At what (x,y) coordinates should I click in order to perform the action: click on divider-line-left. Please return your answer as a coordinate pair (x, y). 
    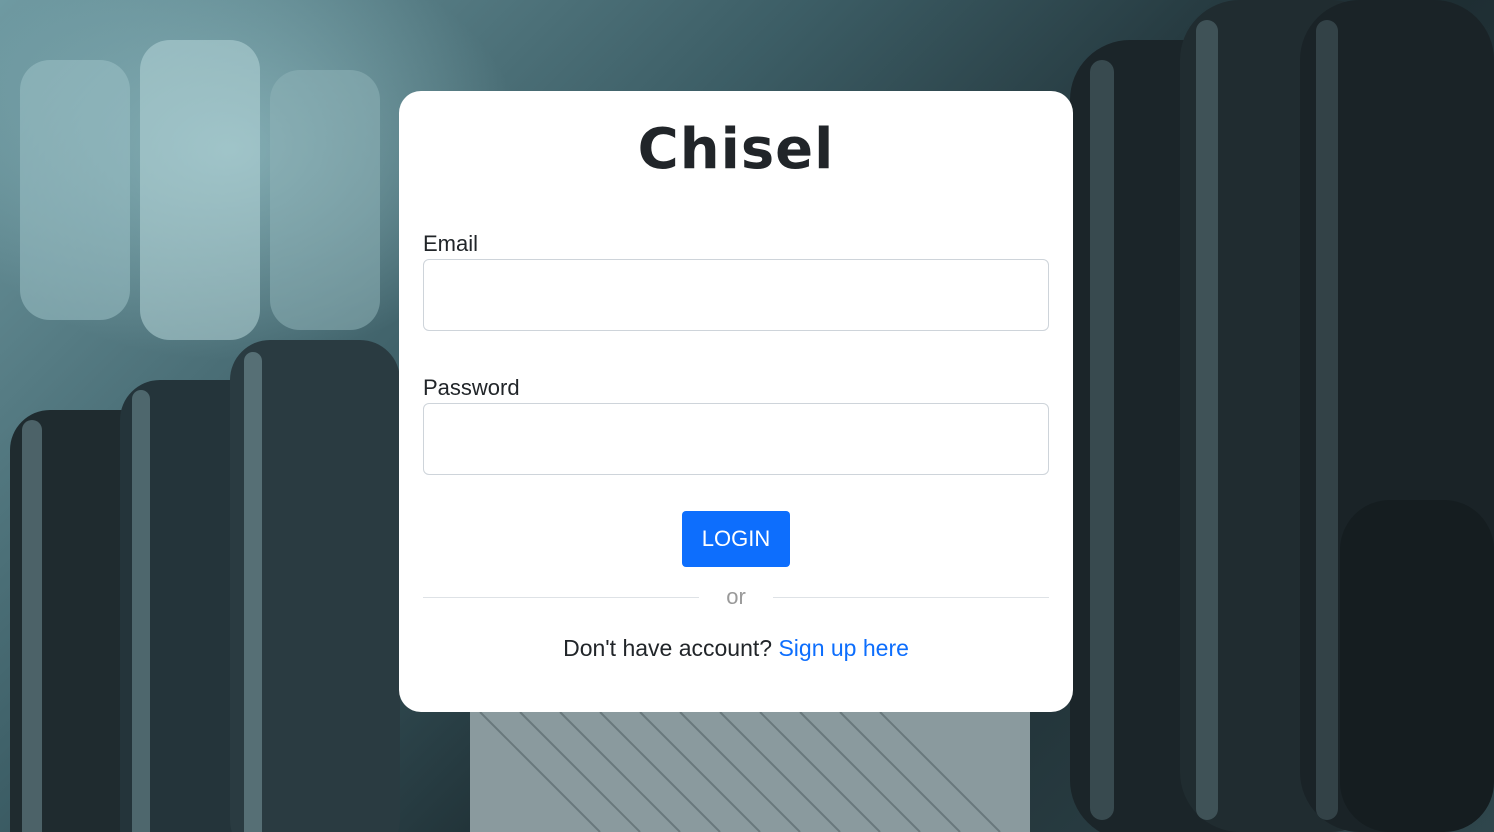
    Looking at the image, I should click on (561, 597).